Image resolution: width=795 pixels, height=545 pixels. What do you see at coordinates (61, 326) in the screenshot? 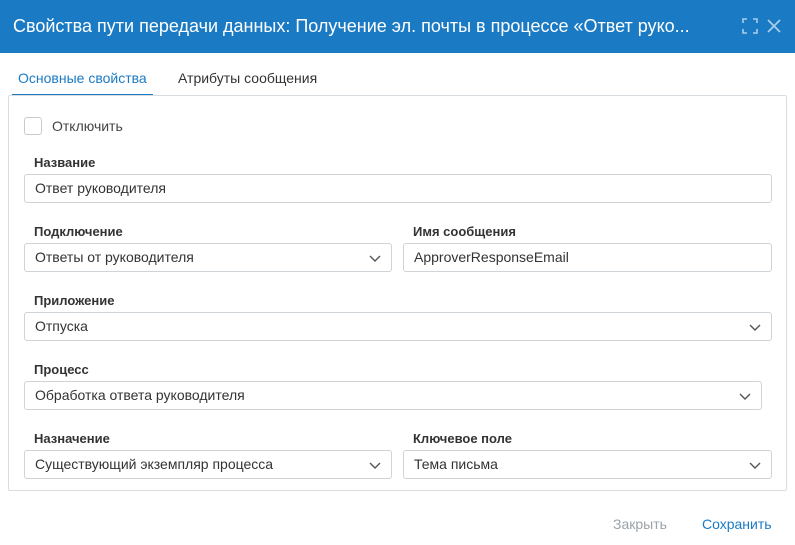
I see `application-value: Отпуска` at bounding box center [61, 326].